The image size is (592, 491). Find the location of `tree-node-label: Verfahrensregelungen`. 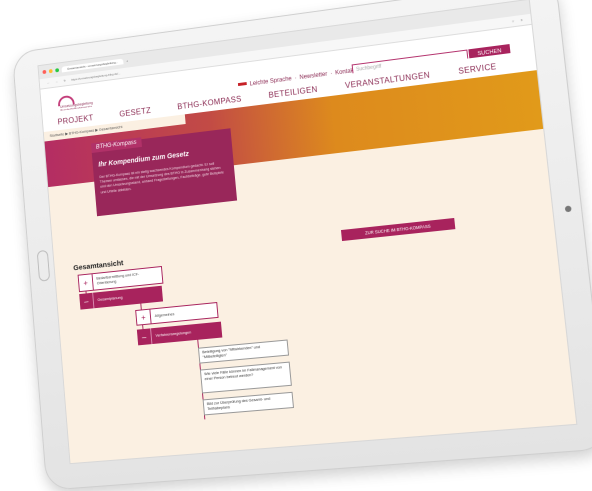

tree-node-label: Verfahrensregelungen is located at coordinates (173, 333).